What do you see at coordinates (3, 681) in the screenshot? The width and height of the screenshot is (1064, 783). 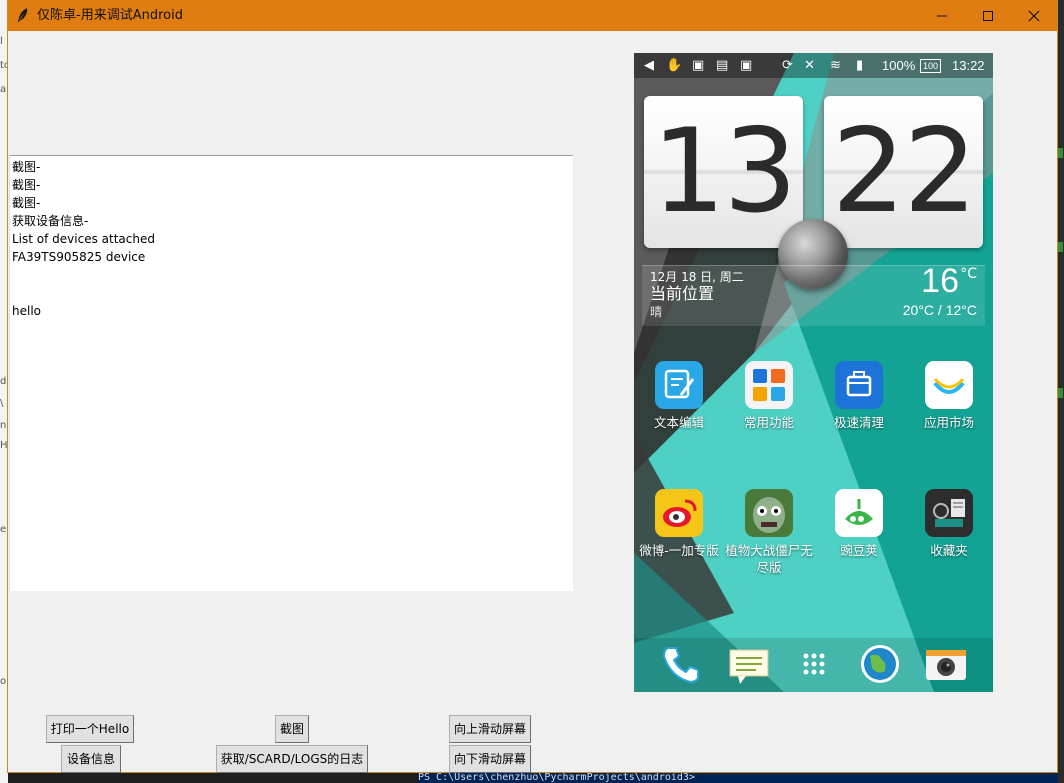 I see `background-text: o` at bounding box center [3, 681].